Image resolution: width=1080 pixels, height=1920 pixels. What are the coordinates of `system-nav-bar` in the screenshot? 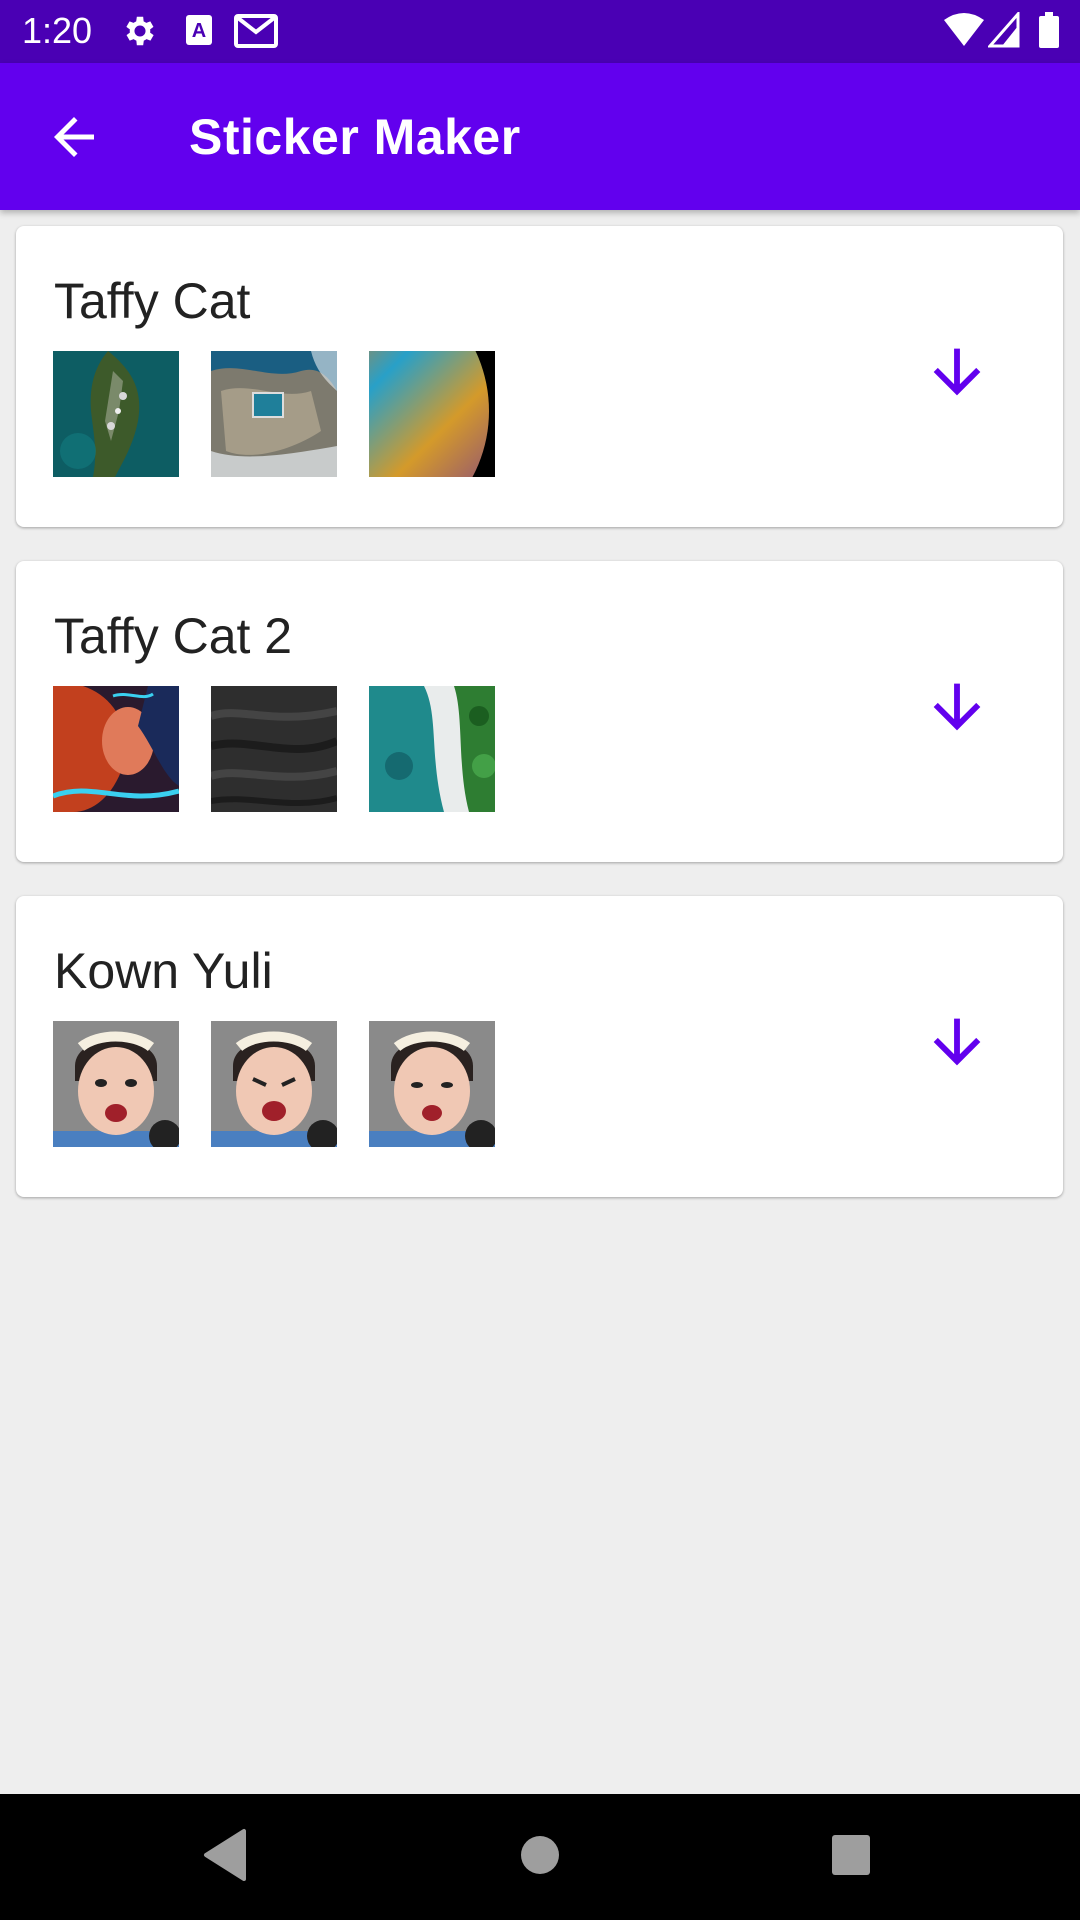 It's located at (540, 1857).